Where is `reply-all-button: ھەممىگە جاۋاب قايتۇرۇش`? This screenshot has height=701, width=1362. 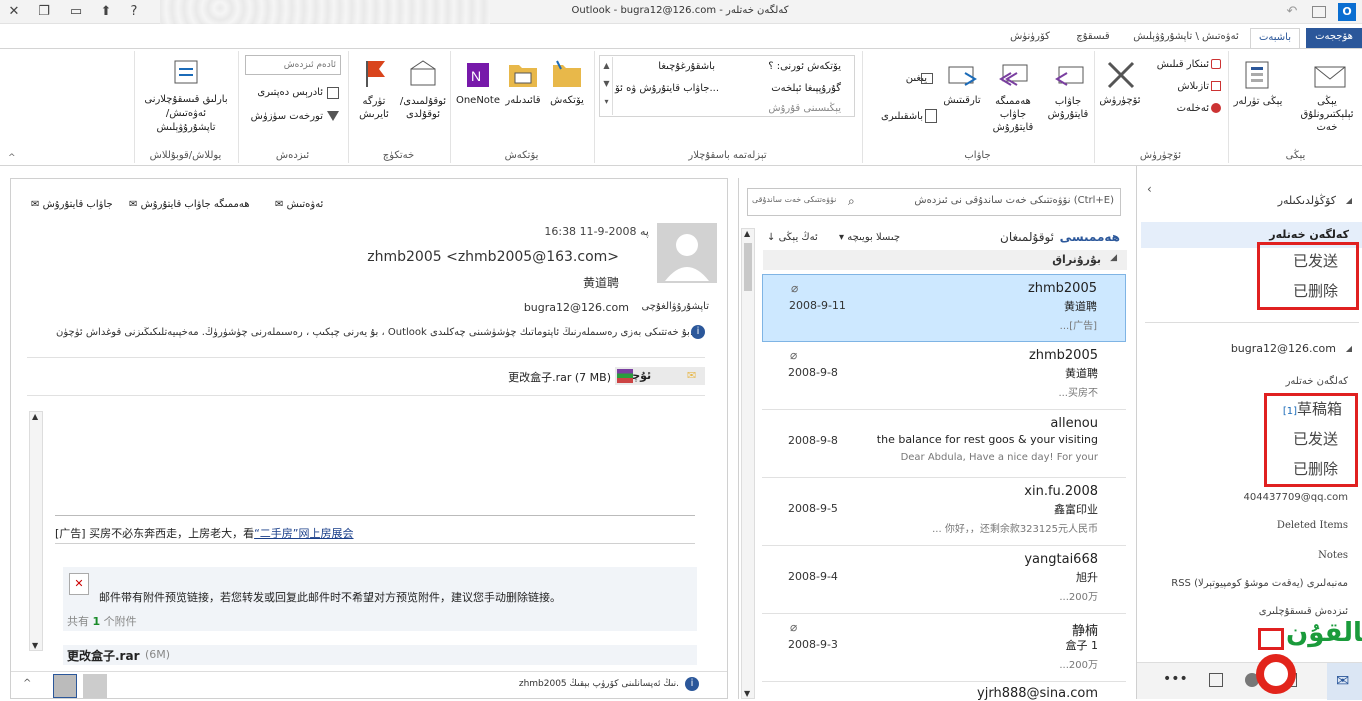
reply-all-button: ھەممىگە جاۋاب قايتۇرۇش is located at coordinates (1013, 114).